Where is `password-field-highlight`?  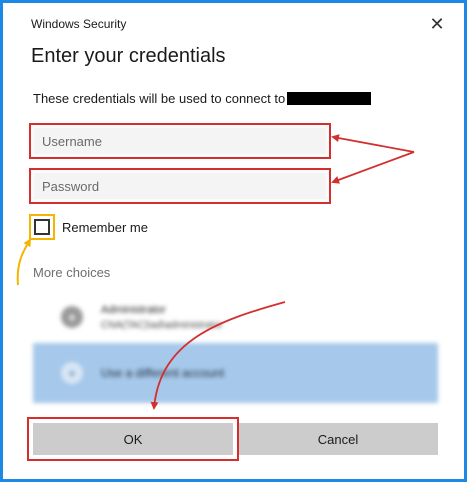 password-field-highlight is located at coordinates (180, 186).